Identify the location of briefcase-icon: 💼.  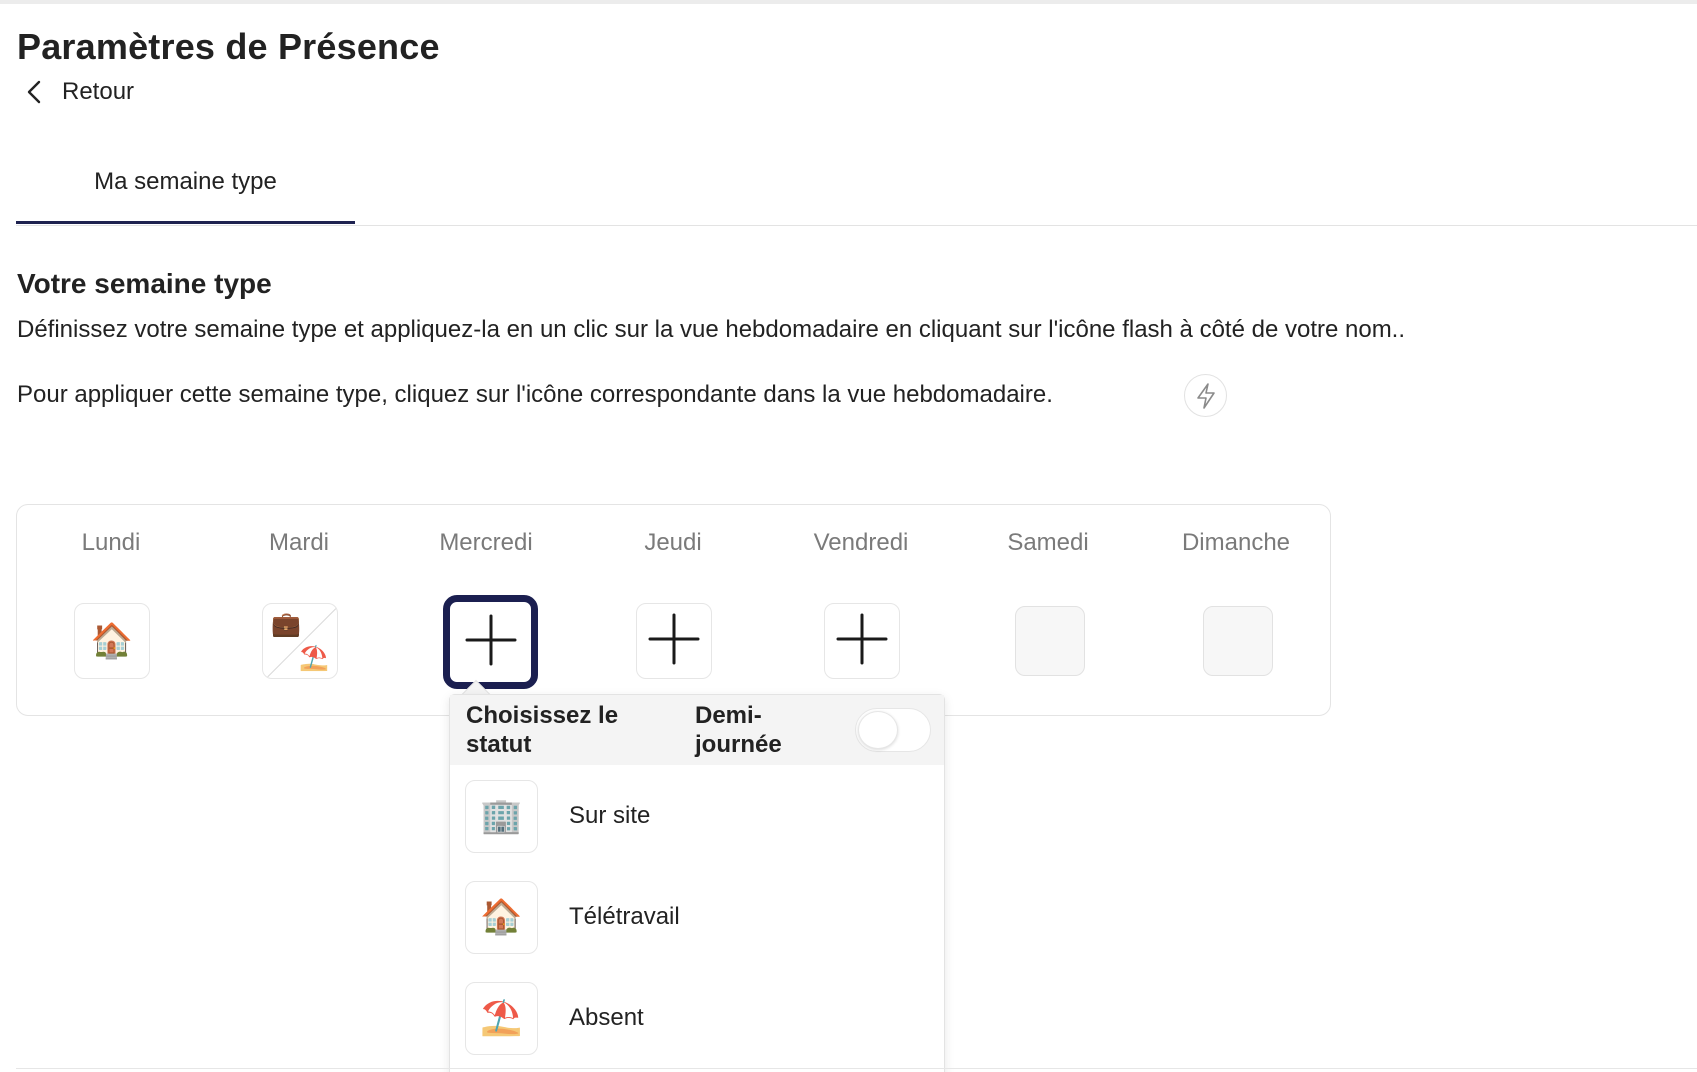
(286, 624).